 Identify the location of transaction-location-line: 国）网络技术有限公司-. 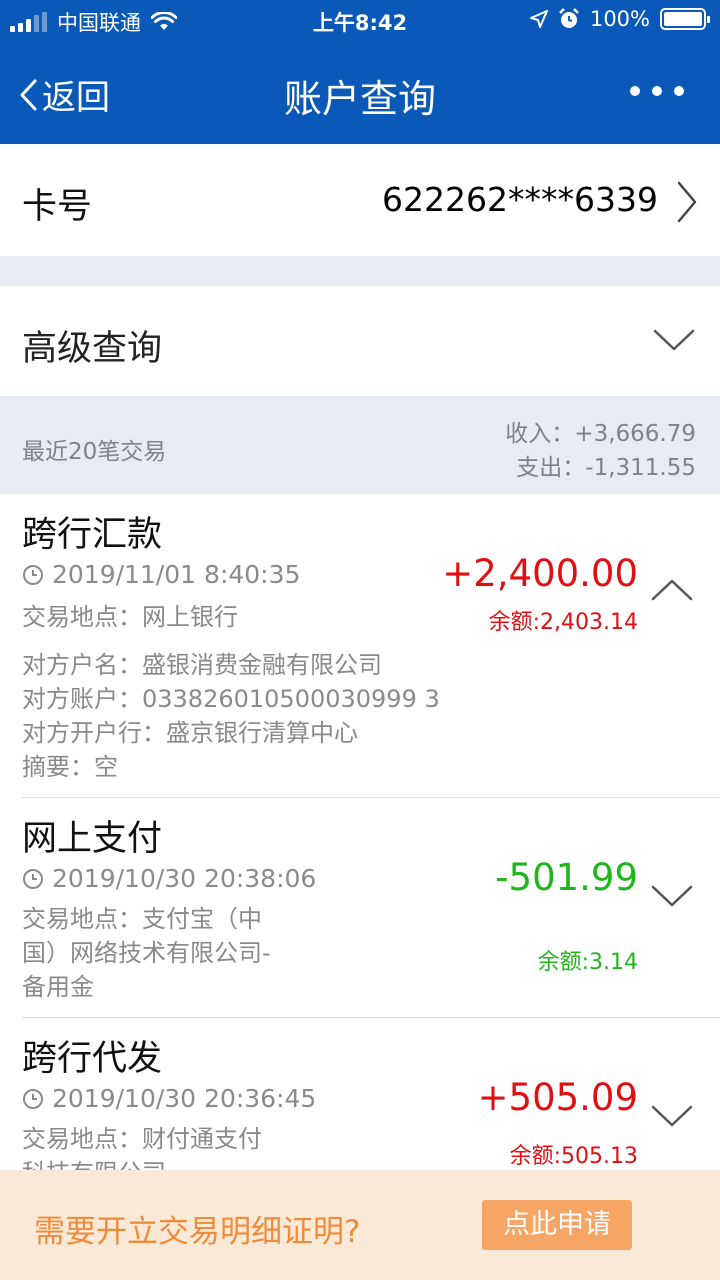
(146, 953).